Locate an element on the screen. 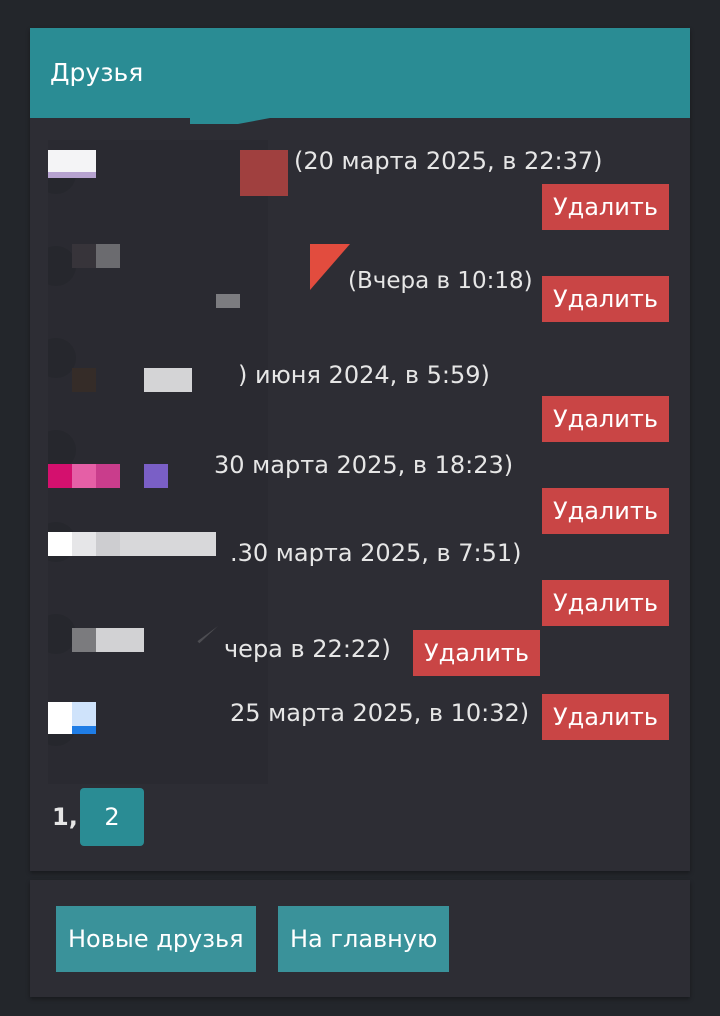 The image size is (720, 1016). friend-date: 30 марта 2025, в 18:23) is located at coordinates (364, 465).